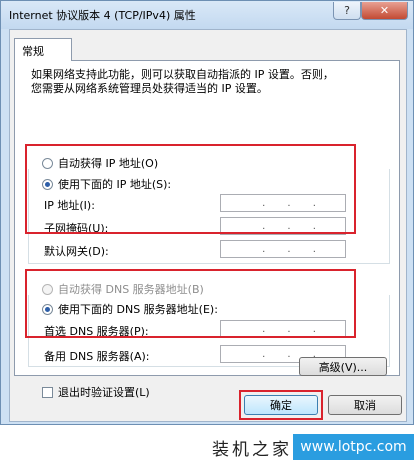 The height and width of the screenshot is (468, 414). I want to click on dns-highlight-box, so click(190, 303).